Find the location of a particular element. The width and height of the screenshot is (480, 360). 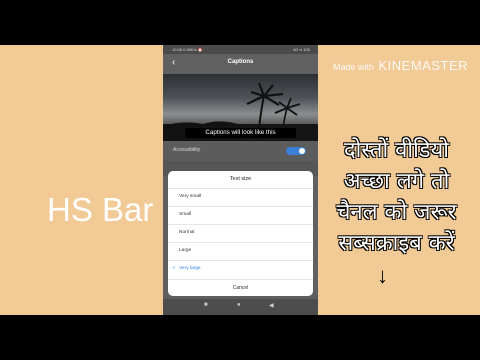

back-icon: ◀ is located at coordinates (271, 305).